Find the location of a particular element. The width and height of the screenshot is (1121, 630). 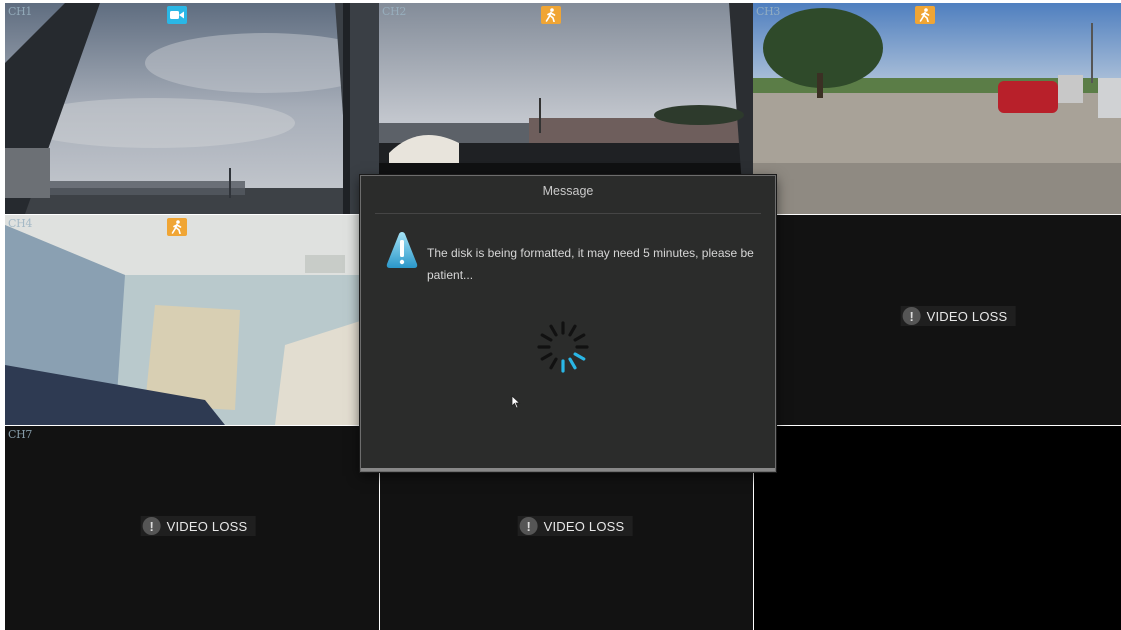

mouse-cursor-icon is located at coordinates (516, 404).